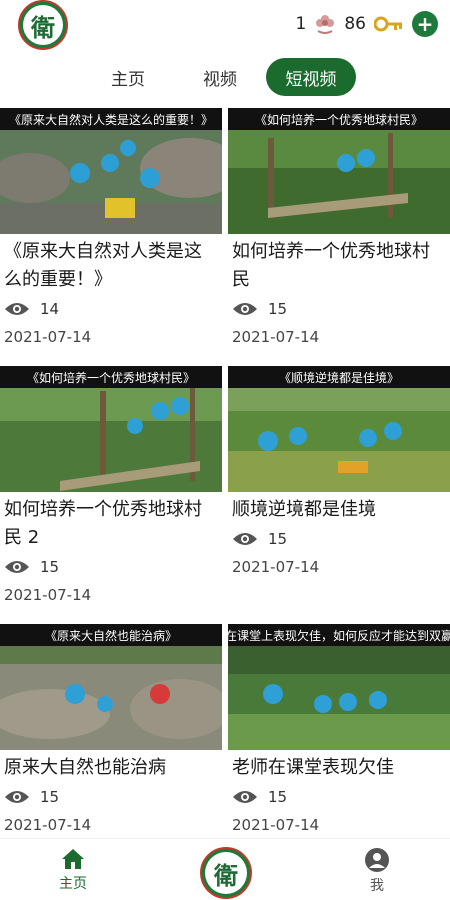 The image size is (450, 900). Describe the element at coordinates (220, 77) in the screenshot. I see `tab-video: 视频` at that location.